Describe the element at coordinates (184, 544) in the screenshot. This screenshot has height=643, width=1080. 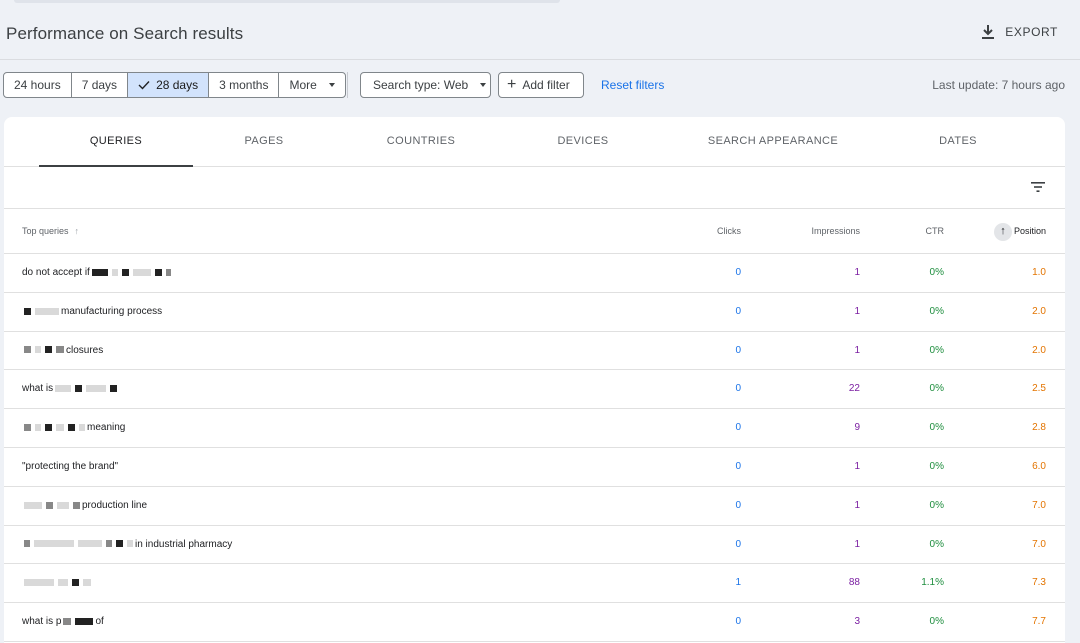
I see `query-text-suffix: in industrial pharmacy` at that location.